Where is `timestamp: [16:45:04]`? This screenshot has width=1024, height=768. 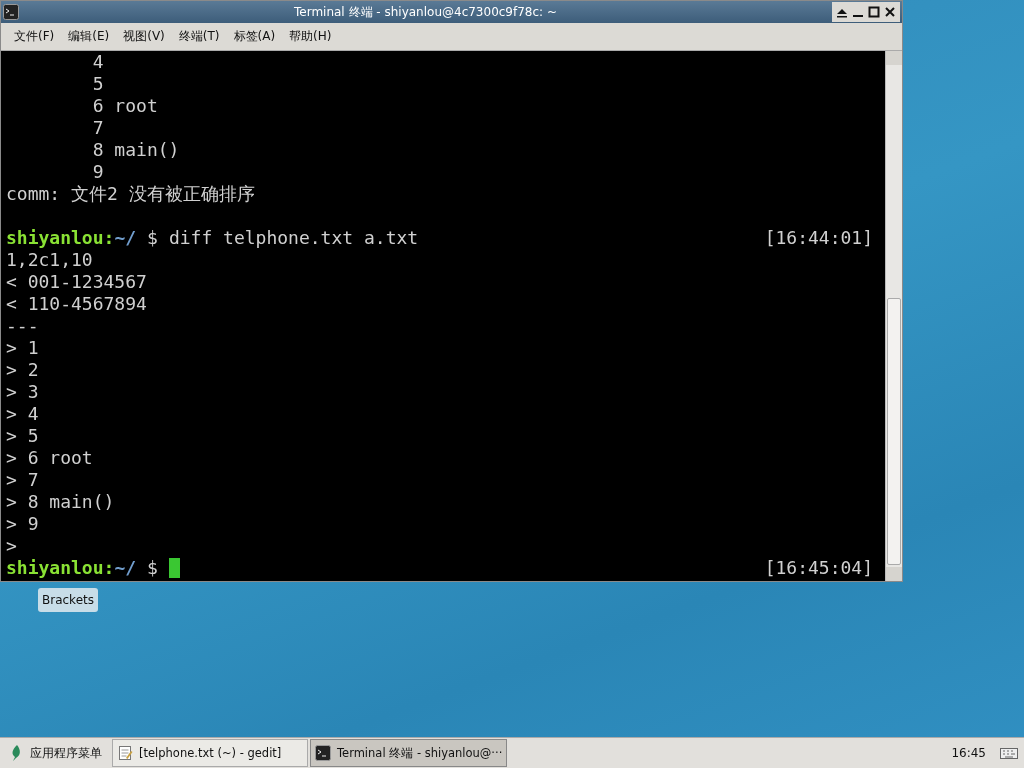
timestamp: [16:45:04] is located at coordinates (818, 568).